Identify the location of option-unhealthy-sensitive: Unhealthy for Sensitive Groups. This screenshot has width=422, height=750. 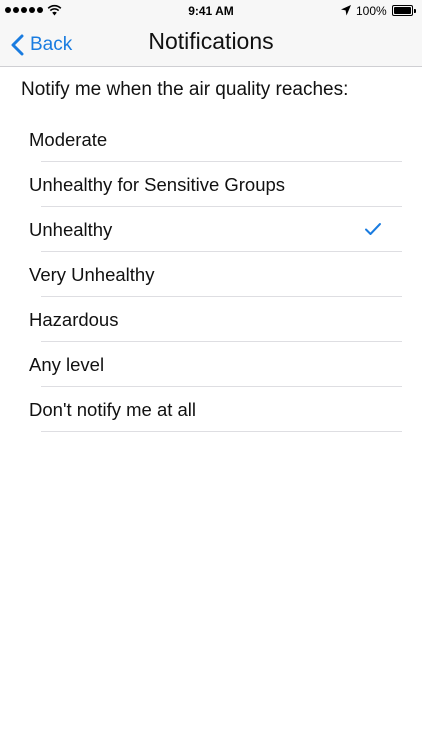
(211, 184).